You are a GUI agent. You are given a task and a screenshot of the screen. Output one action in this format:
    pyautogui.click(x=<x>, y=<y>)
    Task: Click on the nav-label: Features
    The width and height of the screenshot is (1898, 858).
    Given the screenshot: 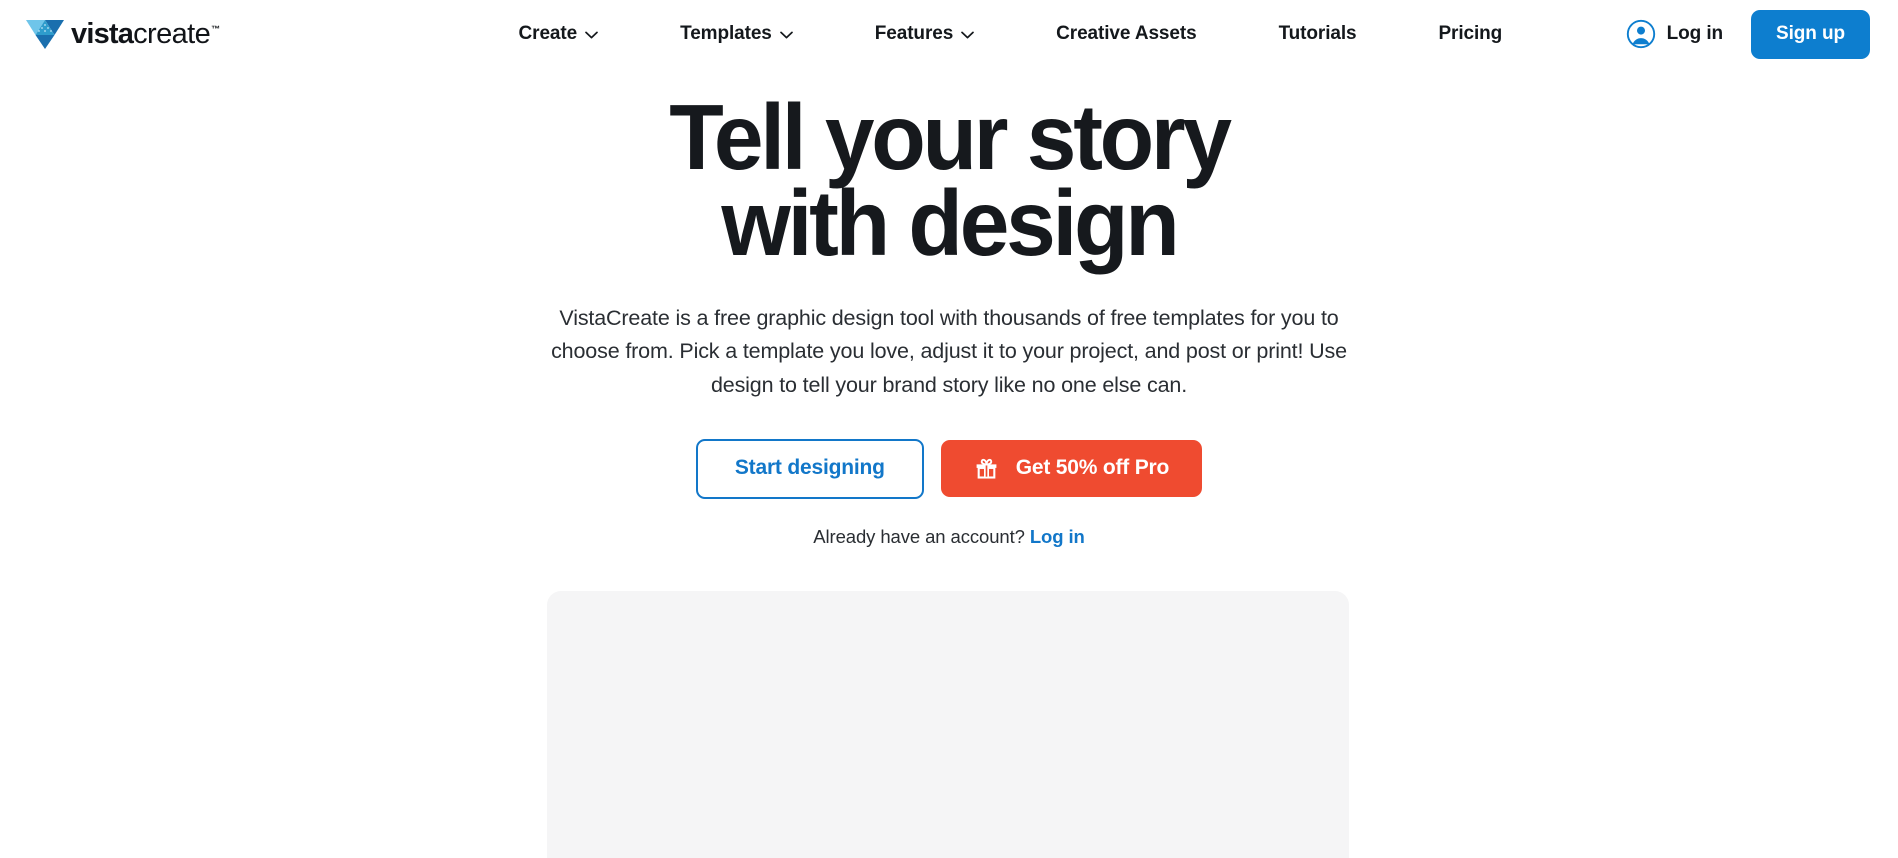 What is the action you would take?
    pyautogui.click(x=914, y=33)
    